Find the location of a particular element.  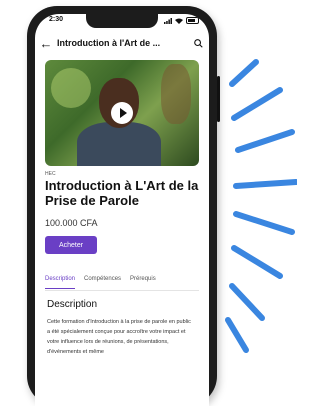

notch is located at coordinates (122, 21).